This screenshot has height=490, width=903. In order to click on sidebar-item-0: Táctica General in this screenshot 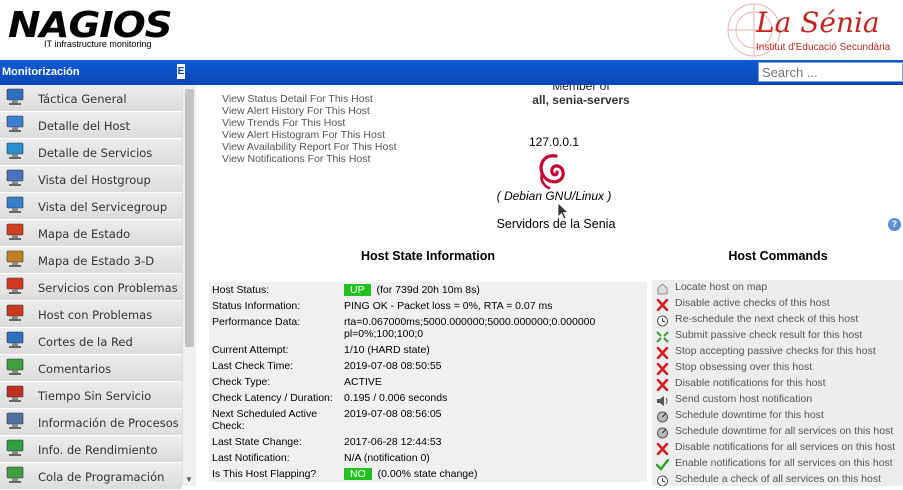, I will do `click(91, 98)`.